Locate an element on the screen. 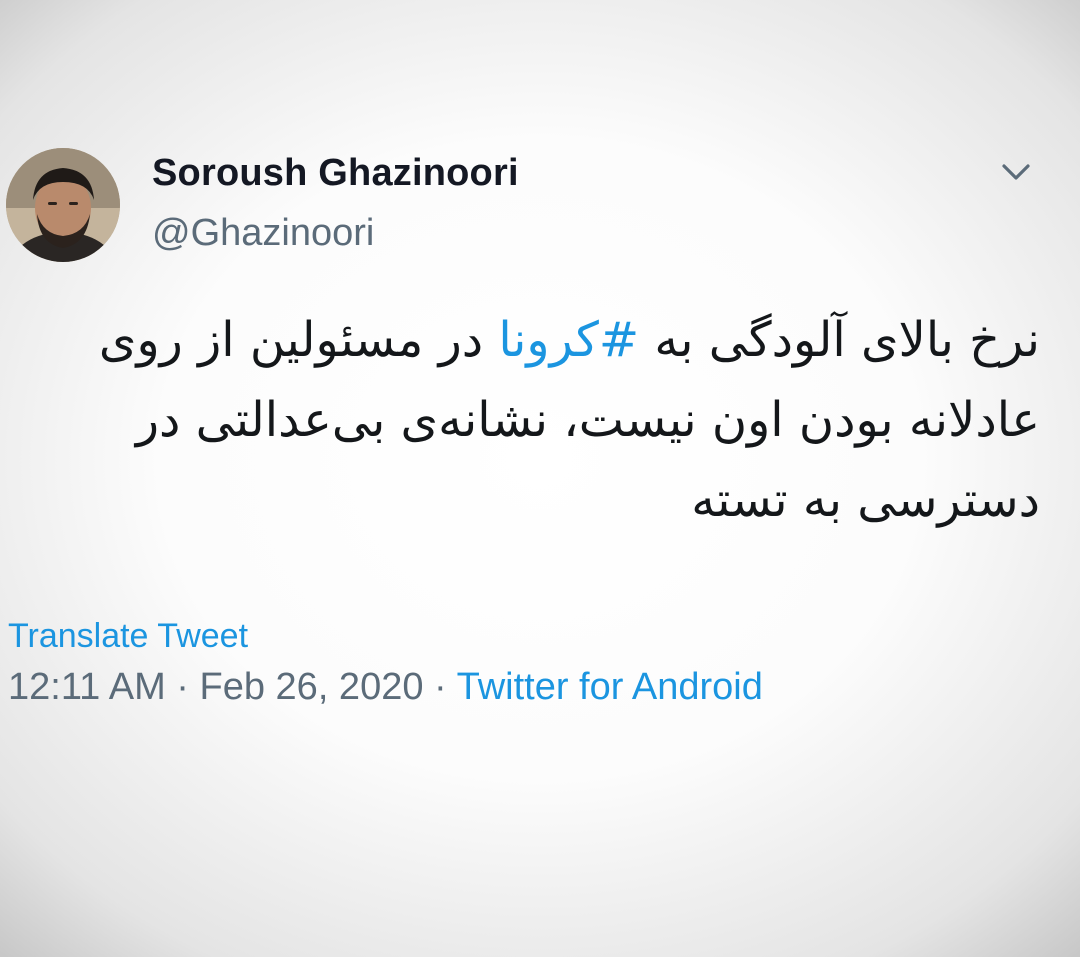 The image size is (1080, 957). avatar is located at coordinates (63, 205).